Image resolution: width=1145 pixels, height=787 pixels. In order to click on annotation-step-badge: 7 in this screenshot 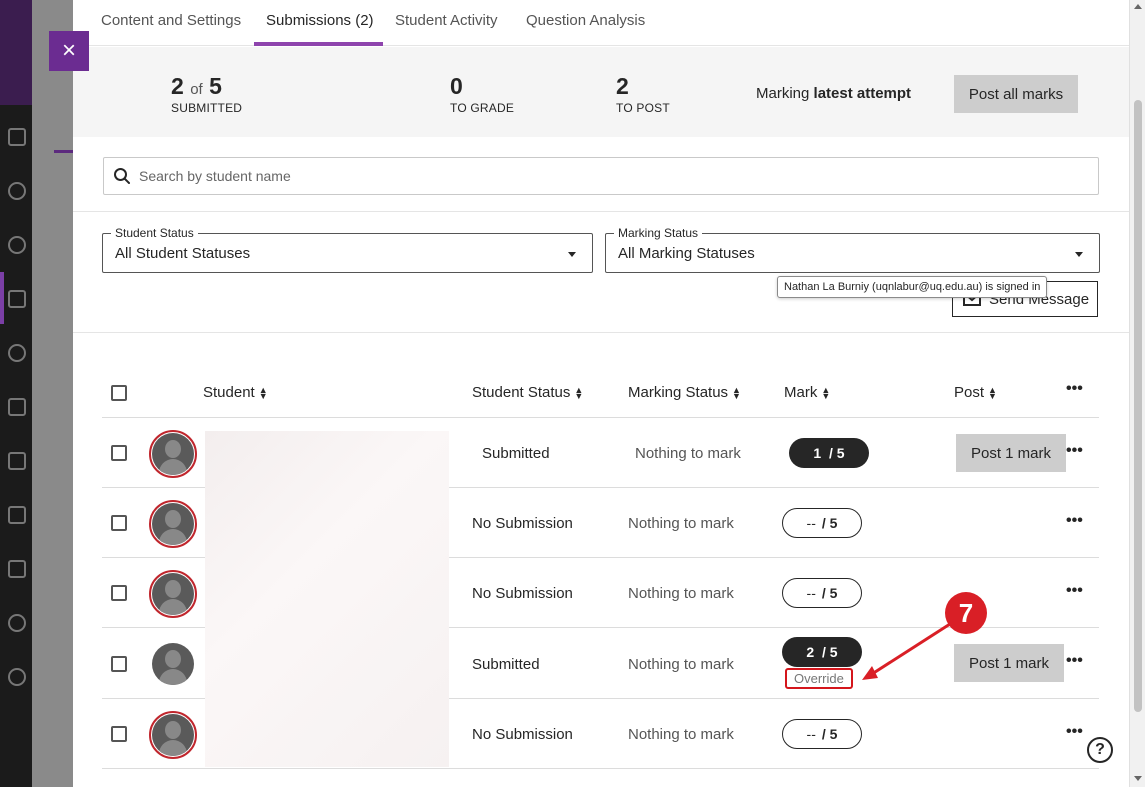, I will do `click(966, 613)`.